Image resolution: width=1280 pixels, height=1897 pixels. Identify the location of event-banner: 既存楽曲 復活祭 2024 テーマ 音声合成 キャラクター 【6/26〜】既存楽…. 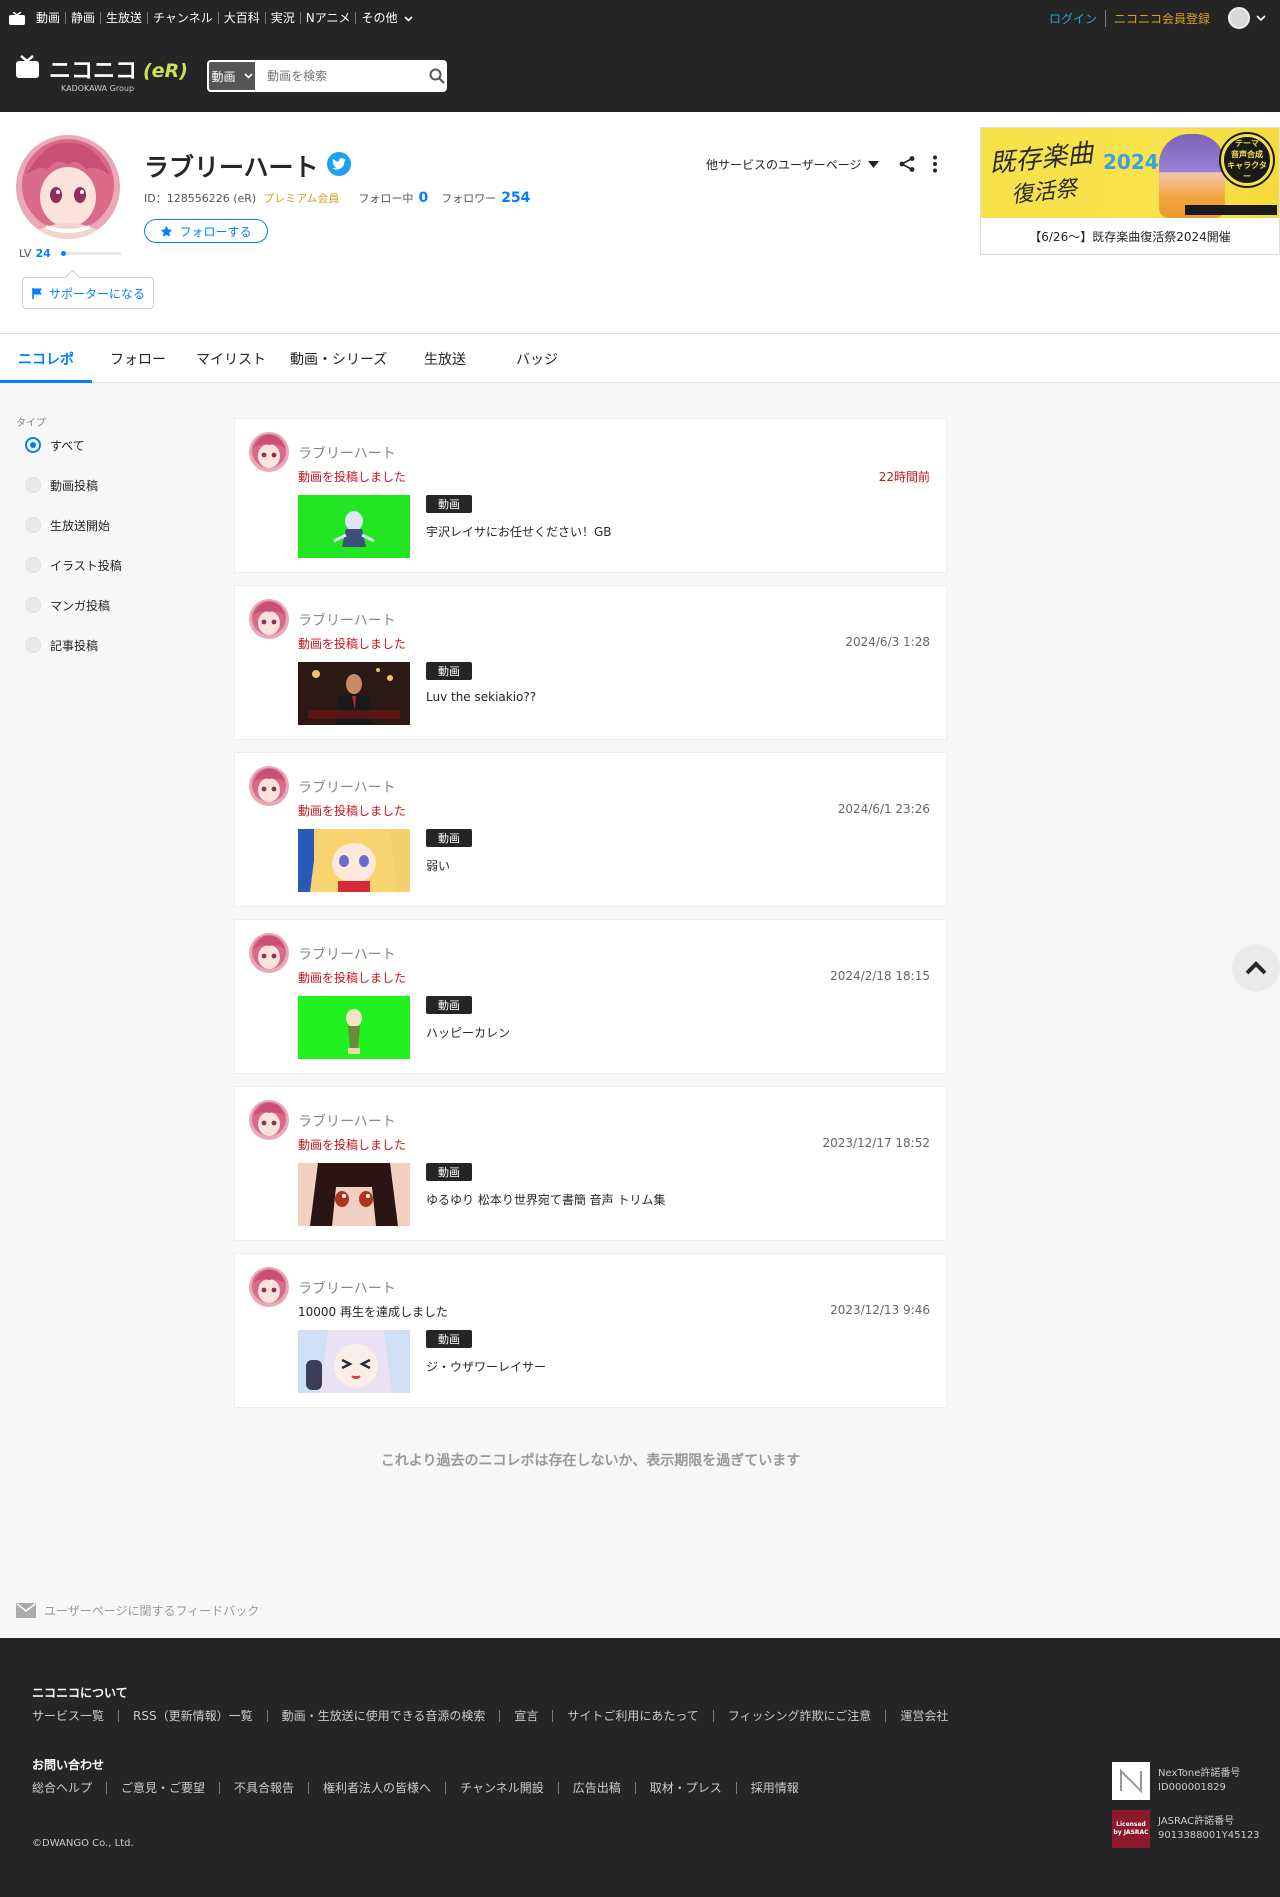
(1130, 191).